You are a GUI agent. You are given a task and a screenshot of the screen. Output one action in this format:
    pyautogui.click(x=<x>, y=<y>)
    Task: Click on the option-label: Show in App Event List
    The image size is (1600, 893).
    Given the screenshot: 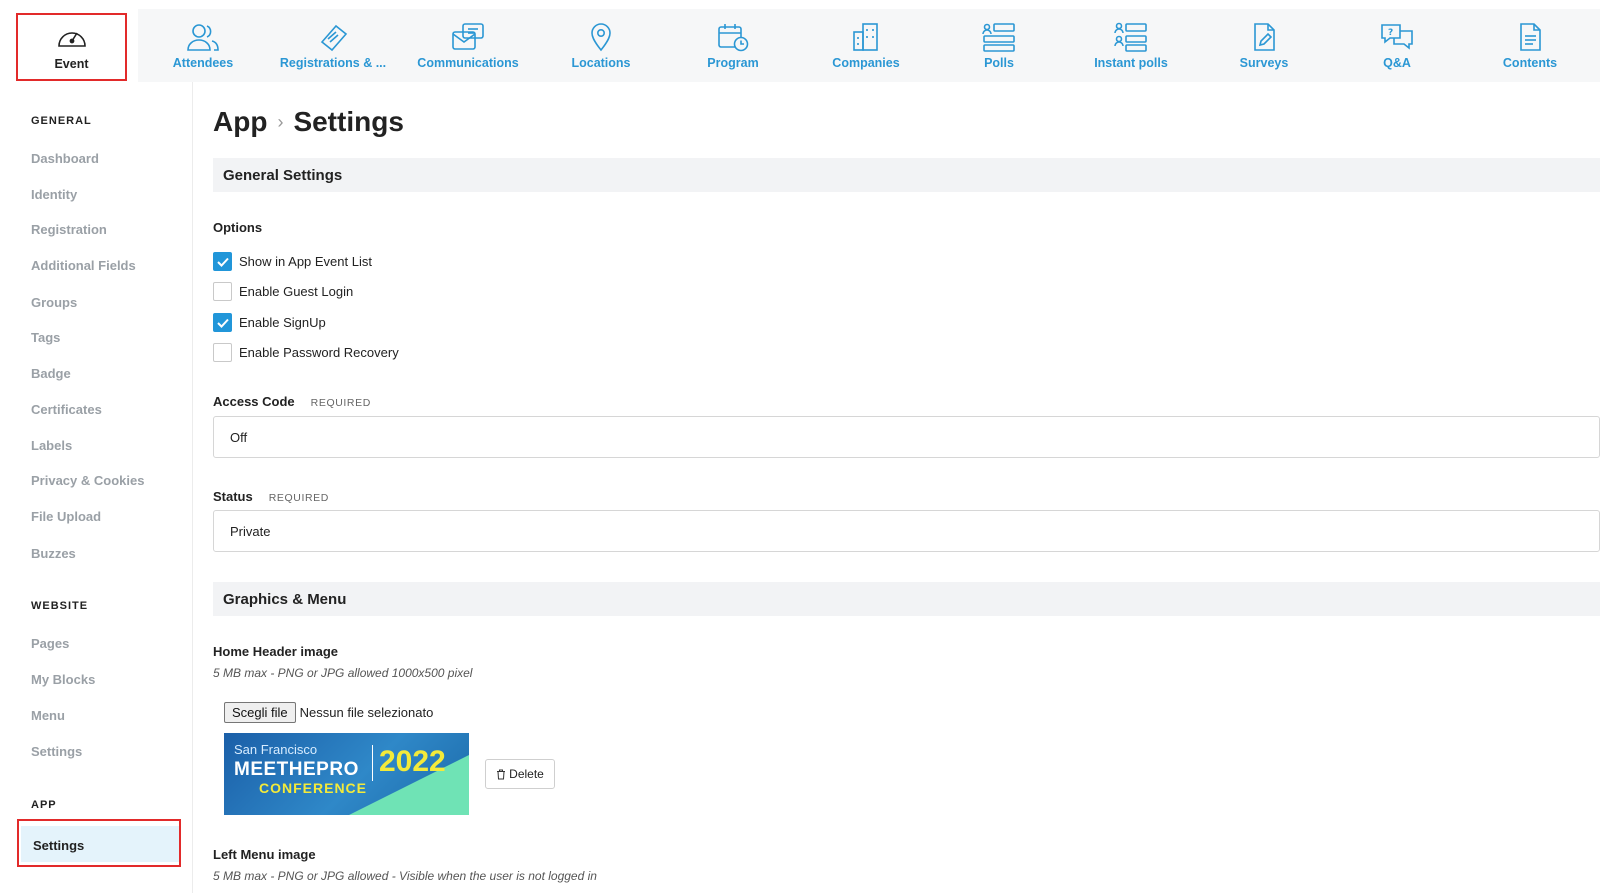 What is the action you would take?
    pyautogui.click(x=305, y=261)
    